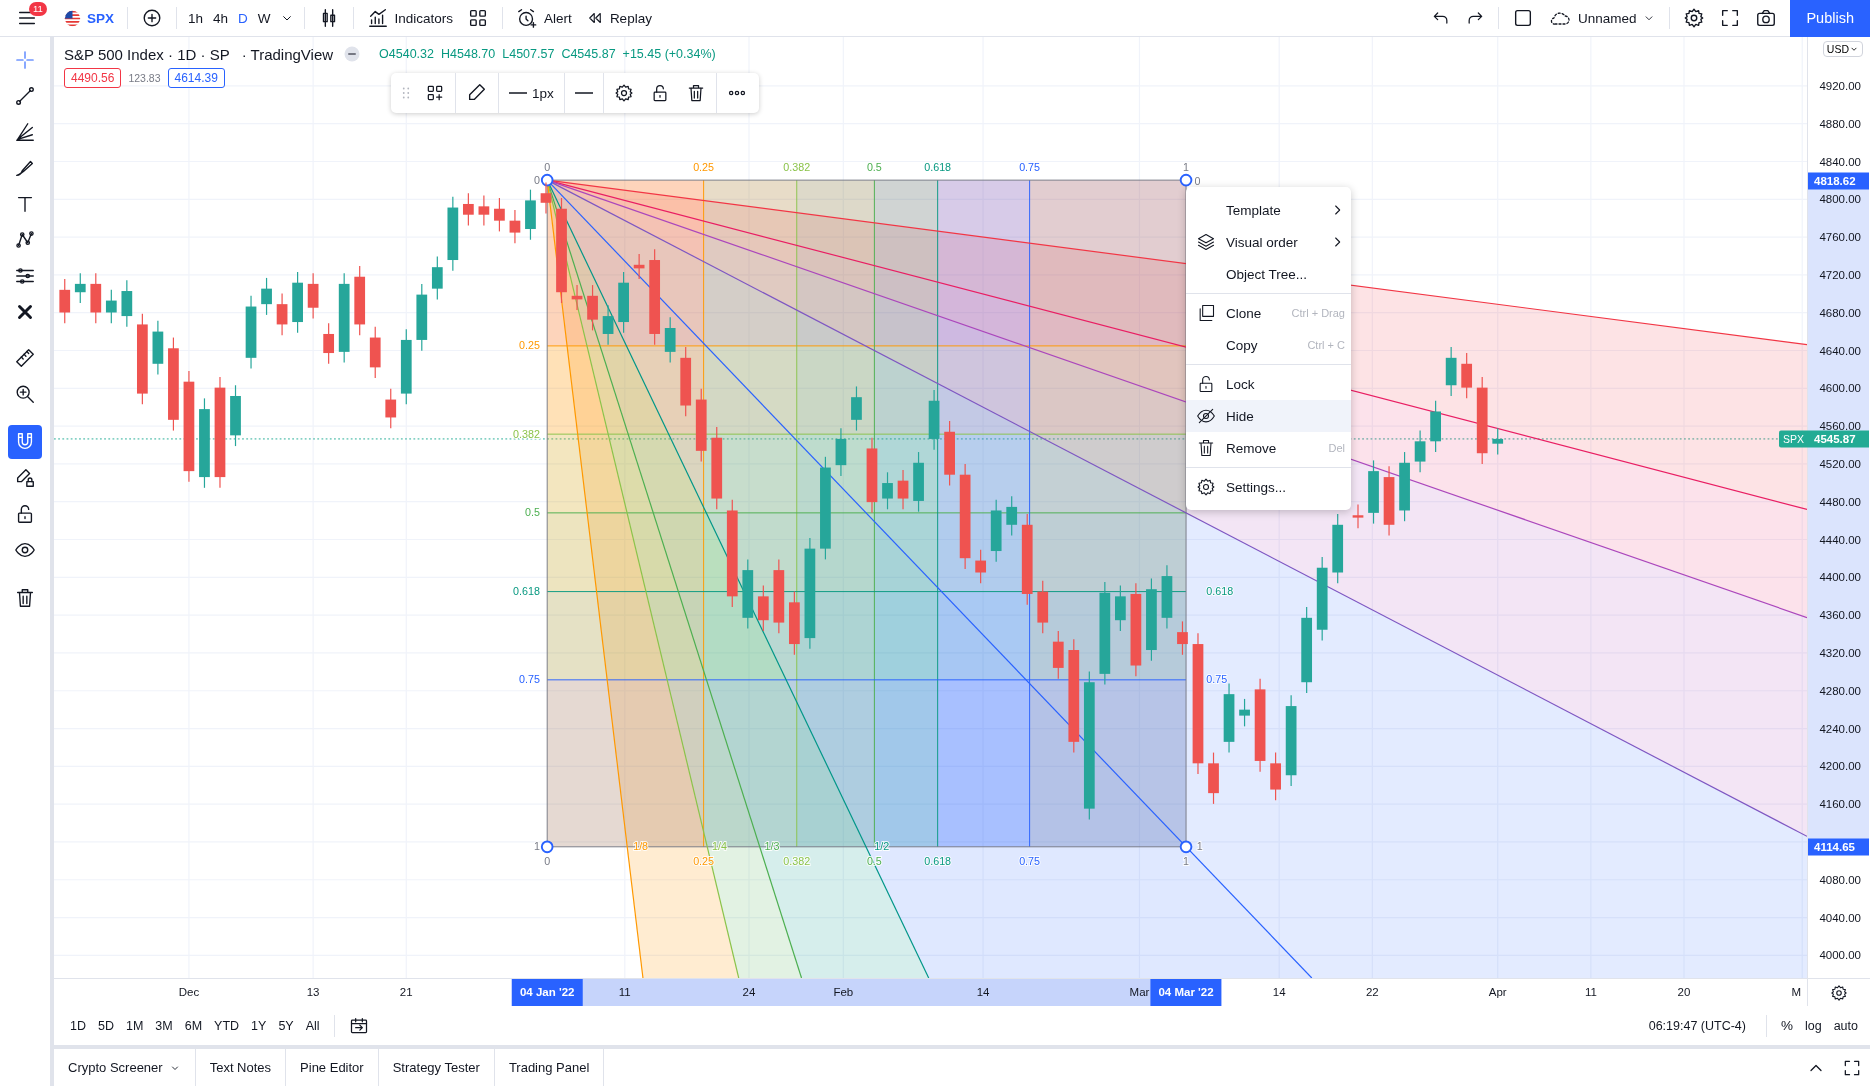 The image size is (1870, 1086). Describe the element at coordinates (1497, 992) in the screenshot. I see `time-tick: Apr` at that location.